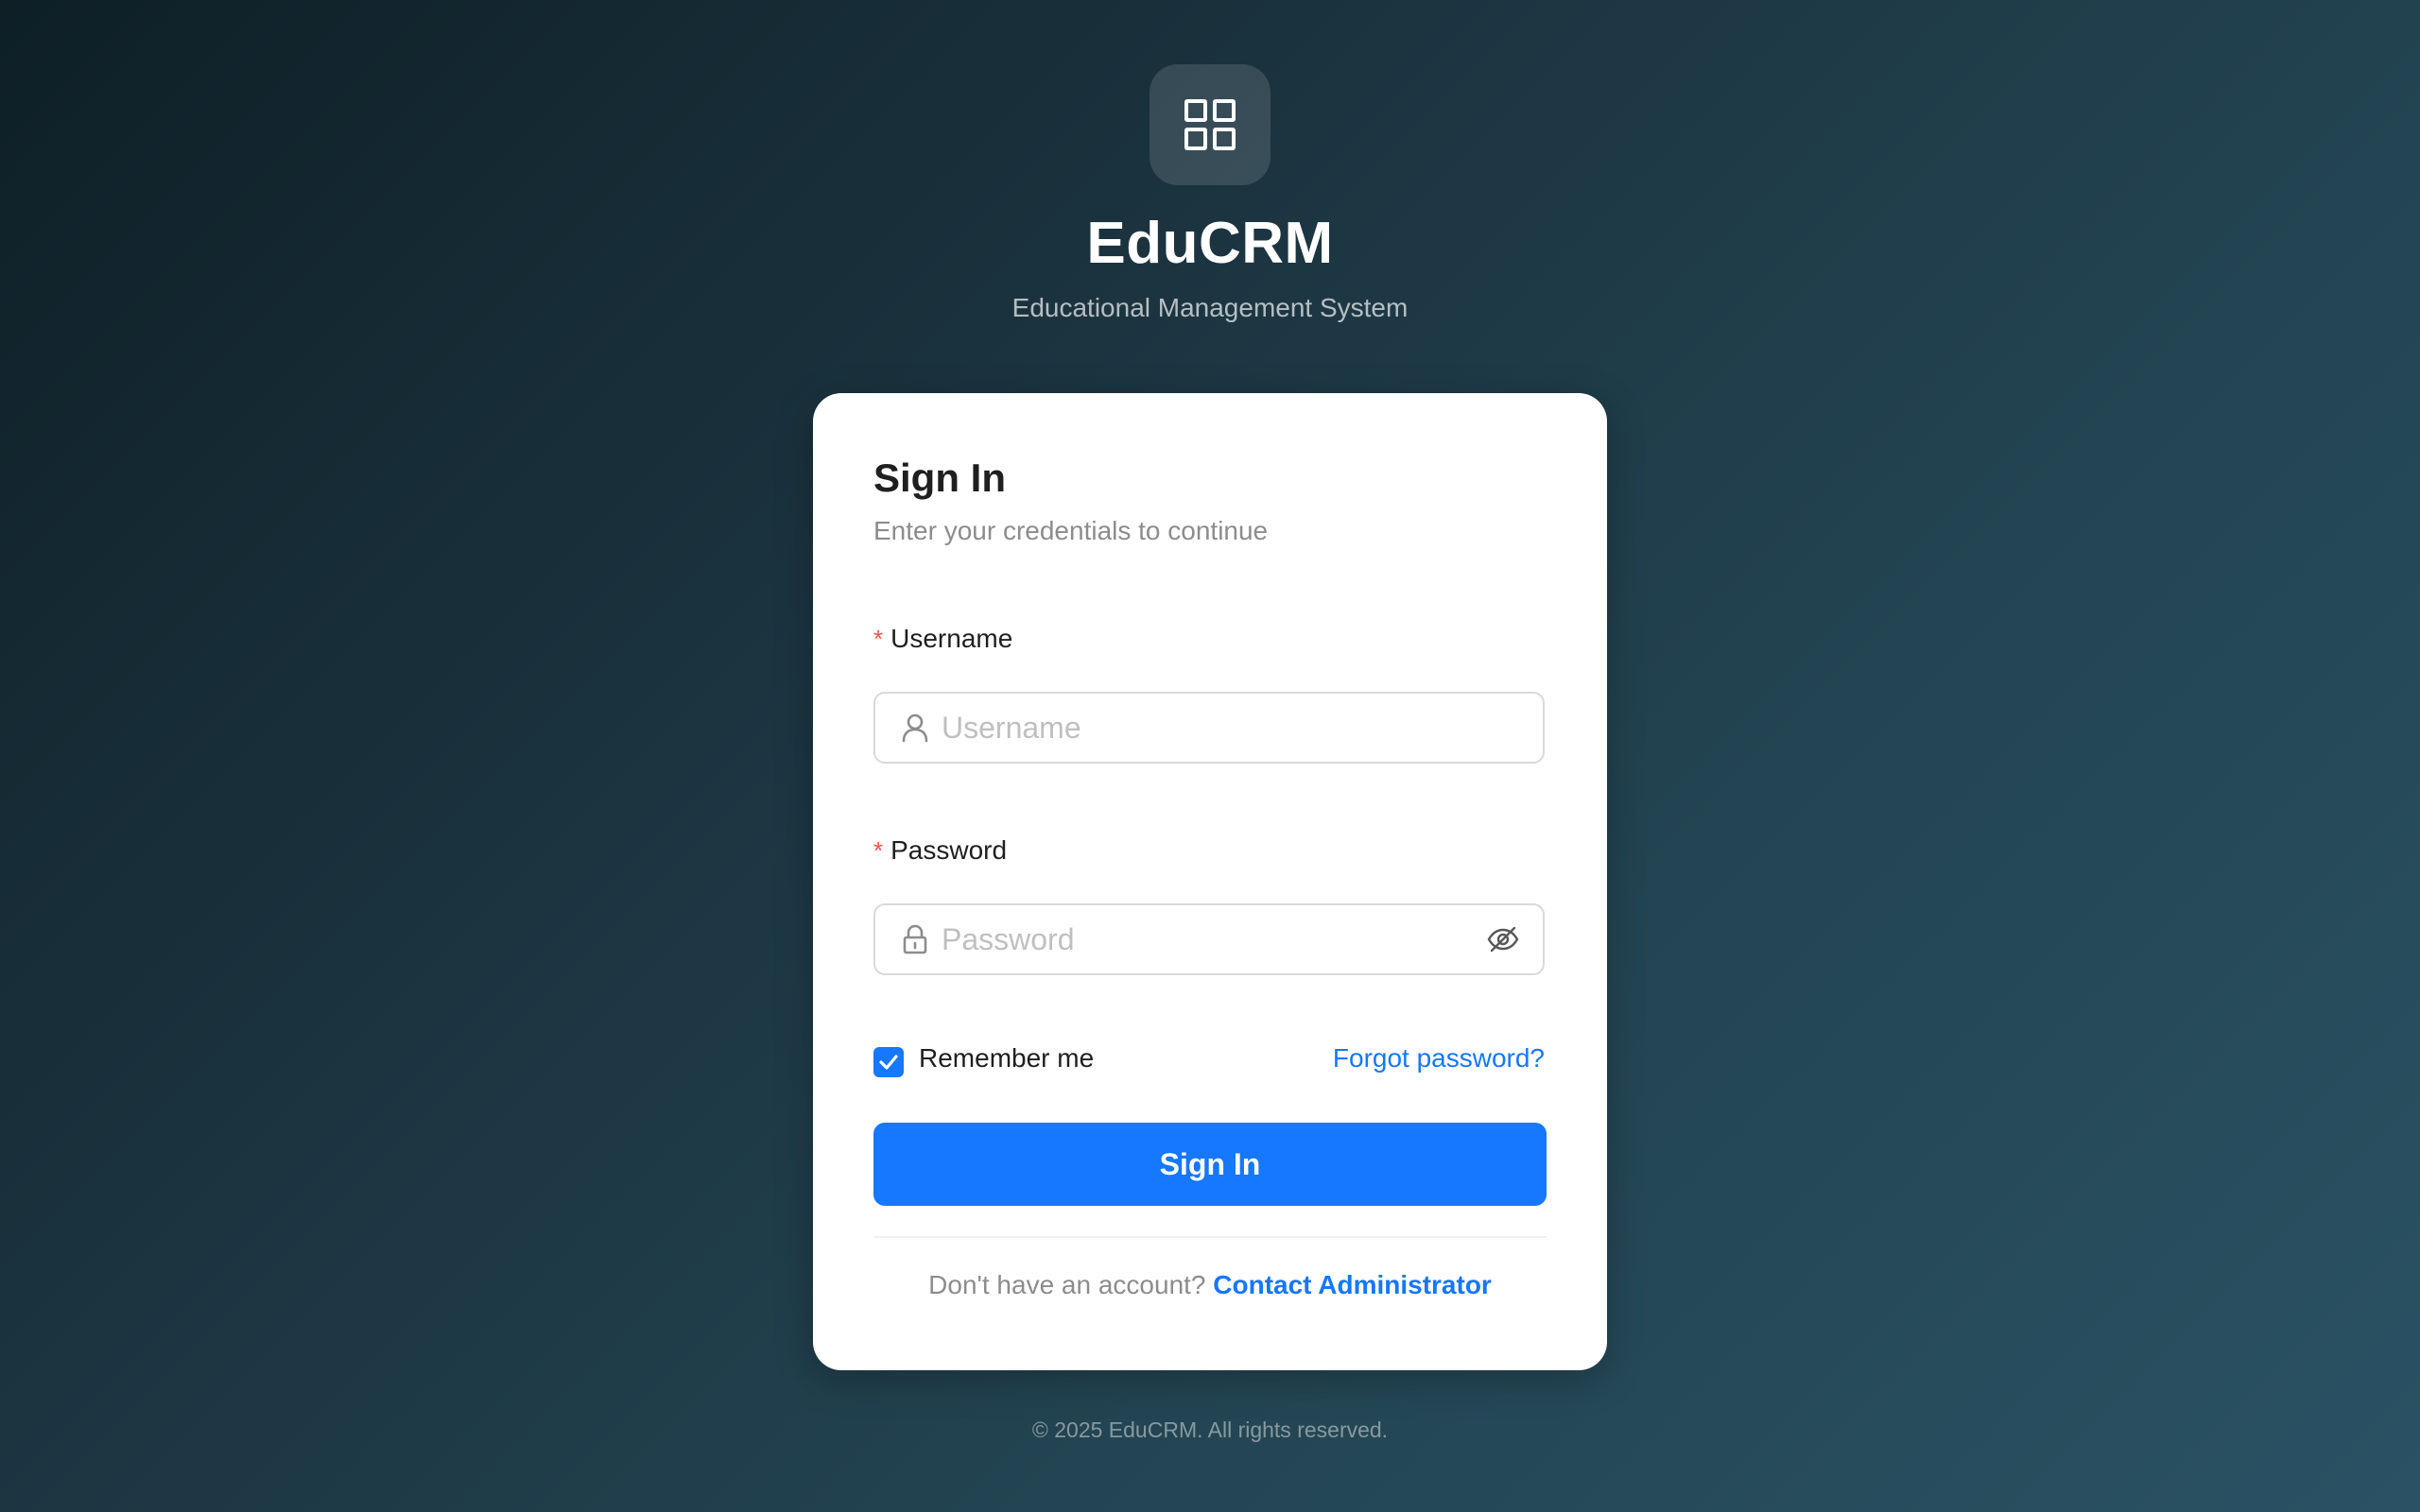  I want to click on checkmark-icon, so click(888, 1062).